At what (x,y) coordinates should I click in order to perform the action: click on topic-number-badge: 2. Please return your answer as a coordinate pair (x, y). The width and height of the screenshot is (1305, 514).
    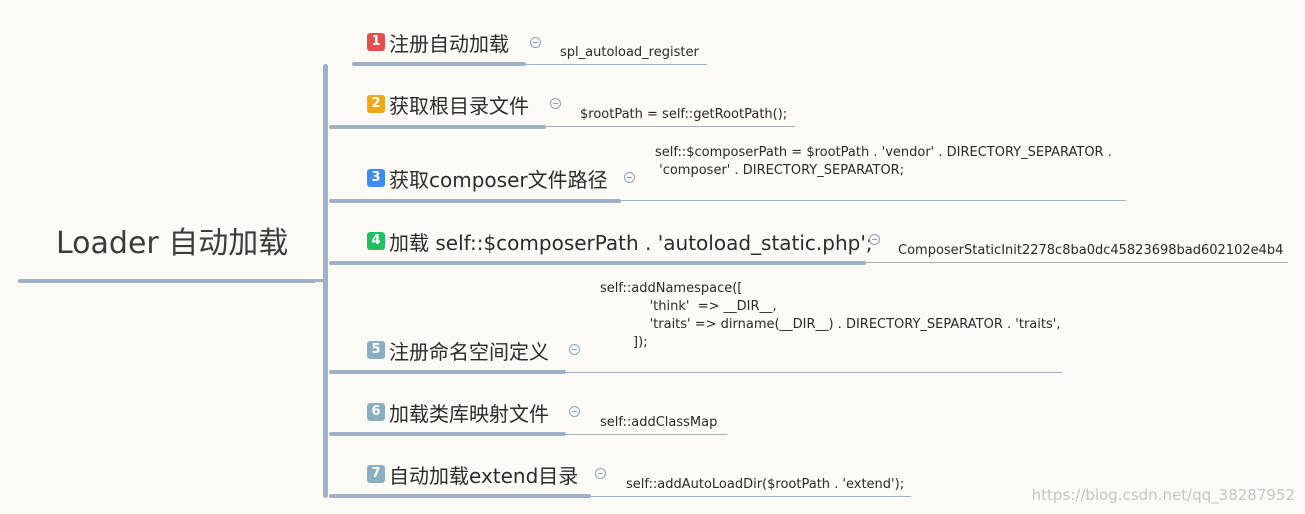
    Looking at the image, I should click on (376, 104).